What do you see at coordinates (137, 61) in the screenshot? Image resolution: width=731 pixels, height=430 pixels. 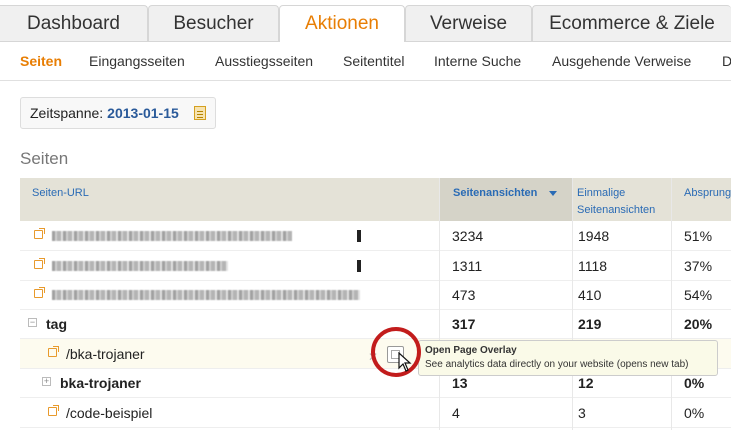 I see `subnav-eingangsseiten: Eingangsseiten` at bounding box center [137, 61].